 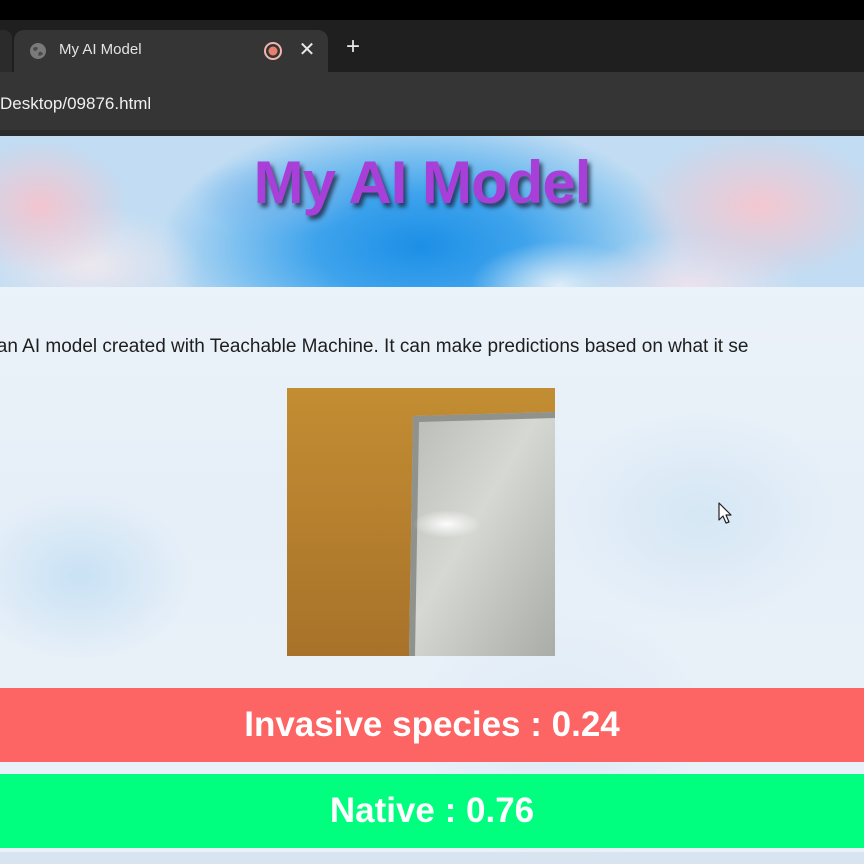 I want to click on prediction-label: Invasive species, so click(x=382, y=724).